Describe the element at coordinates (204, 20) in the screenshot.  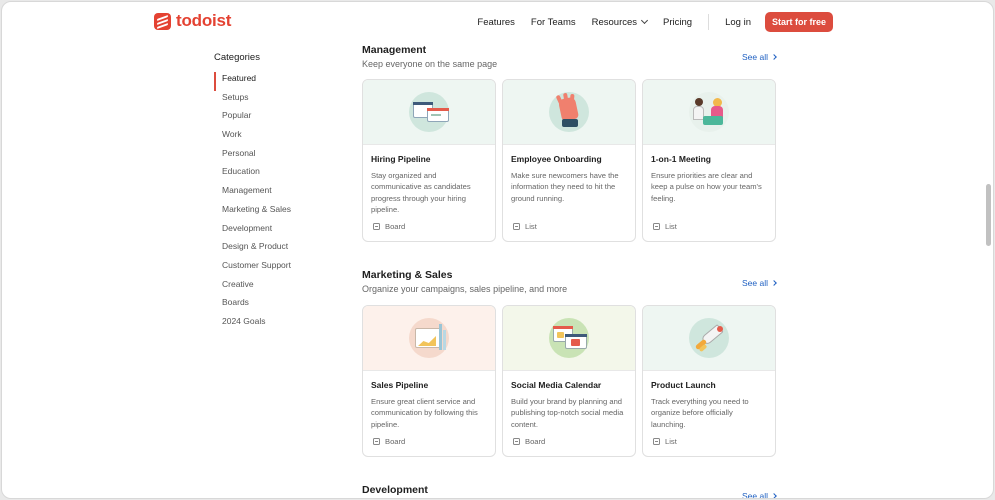
I see `brand-name: todoist` at that location.